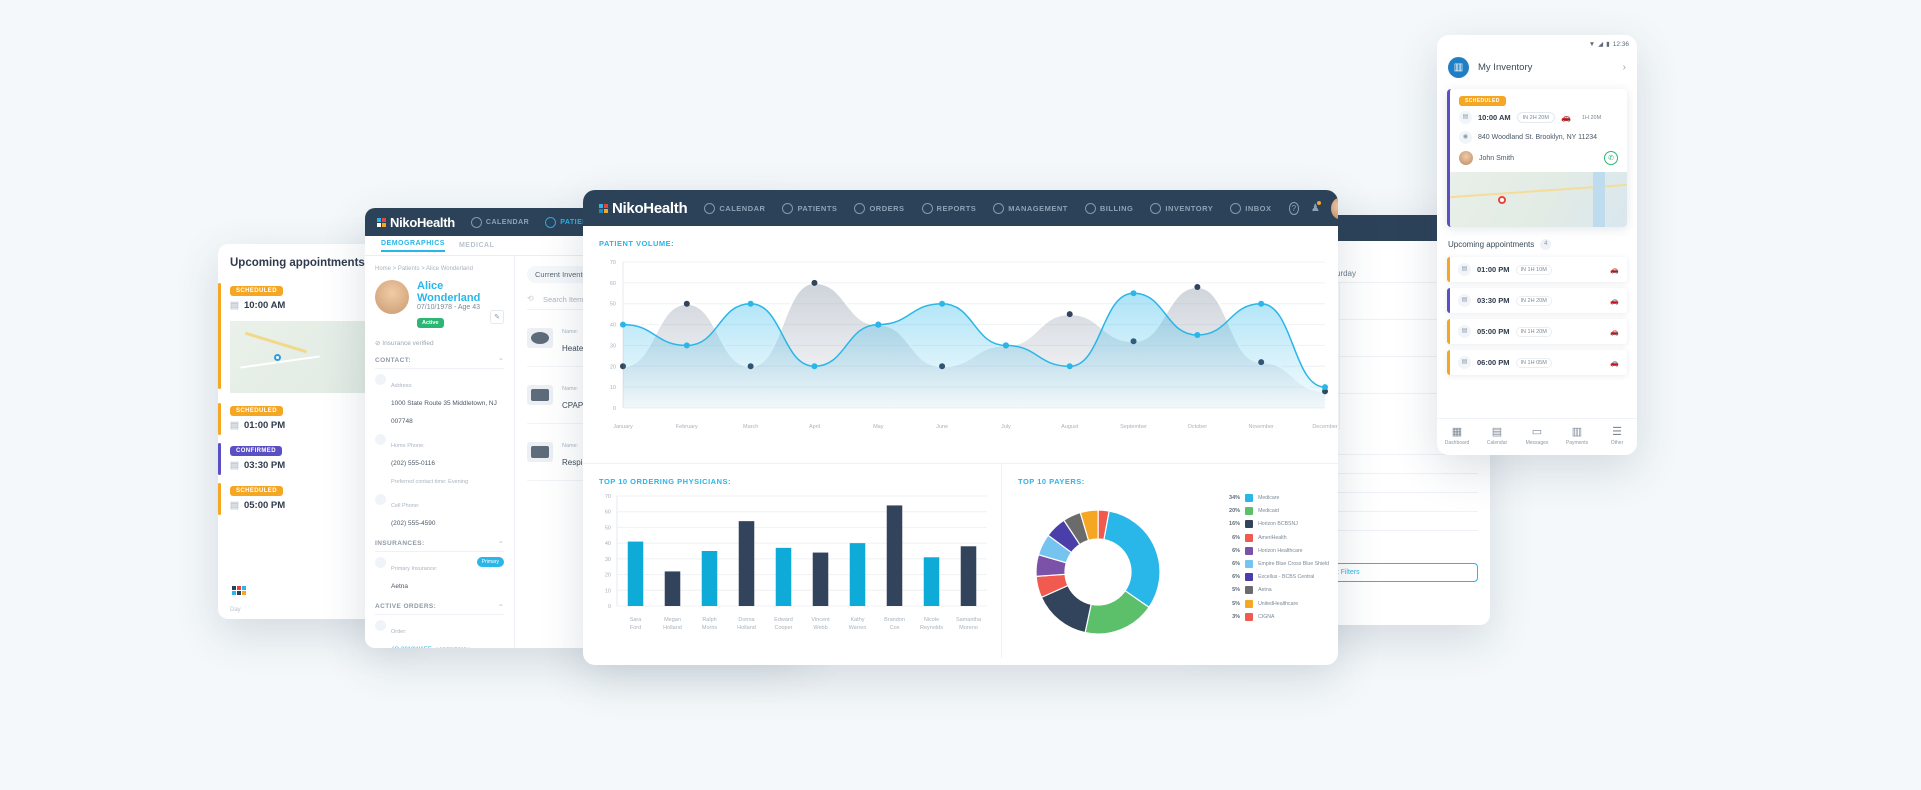 Image resolution: width=1921 pixels, height=790 pixels. What do you see at coordinates (1261, 427) in the screenshot?
I see `svg-text: November` at bounding box center [1261, 427].